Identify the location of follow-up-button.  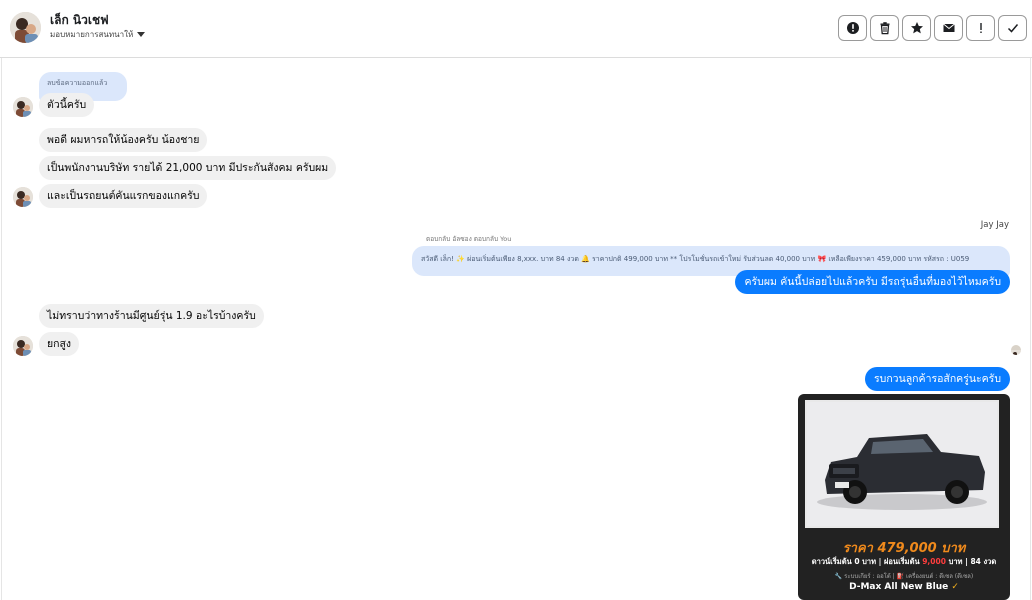
(980, 28).